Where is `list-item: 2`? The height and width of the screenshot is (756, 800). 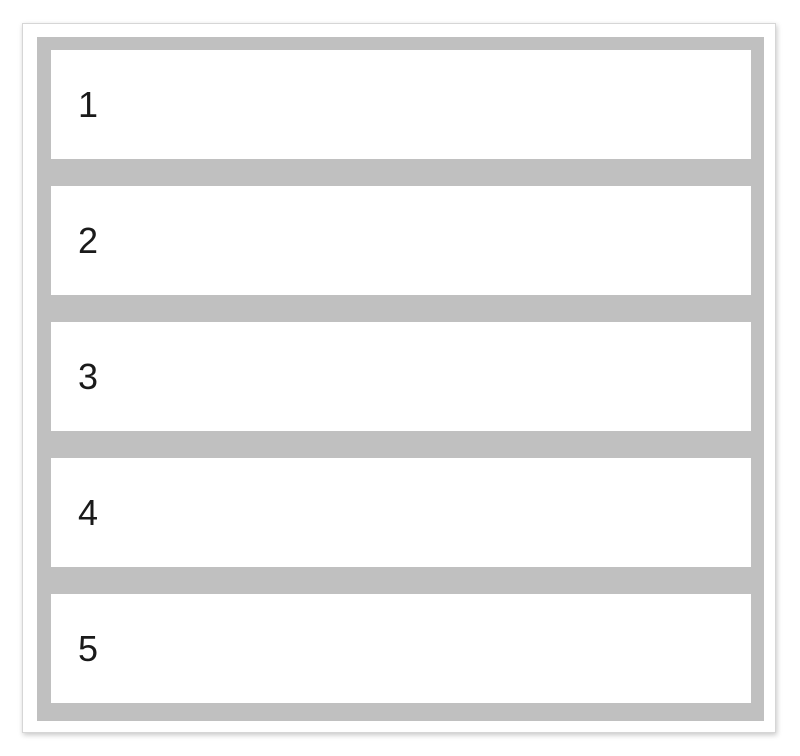
list-item: 2 is located at coordinates (401, 240).